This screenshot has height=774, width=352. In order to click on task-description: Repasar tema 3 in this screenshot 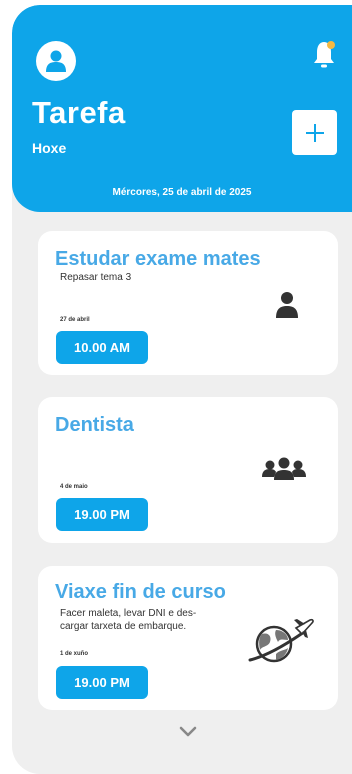, I will do `click(96, 277)`.